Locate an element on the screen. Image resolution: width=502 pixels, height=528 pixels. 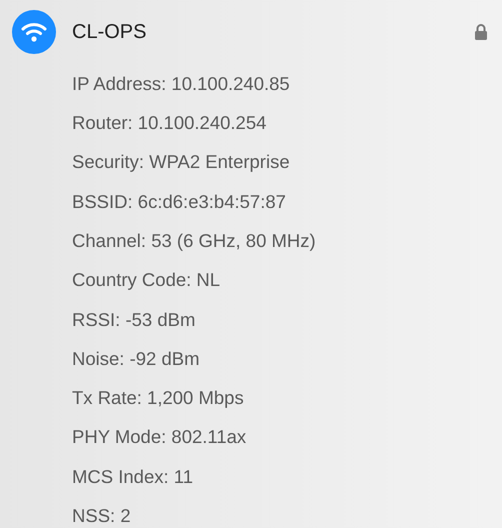
detail-text: Router: 10.100.240.254 is located at coordinates (169, 123).